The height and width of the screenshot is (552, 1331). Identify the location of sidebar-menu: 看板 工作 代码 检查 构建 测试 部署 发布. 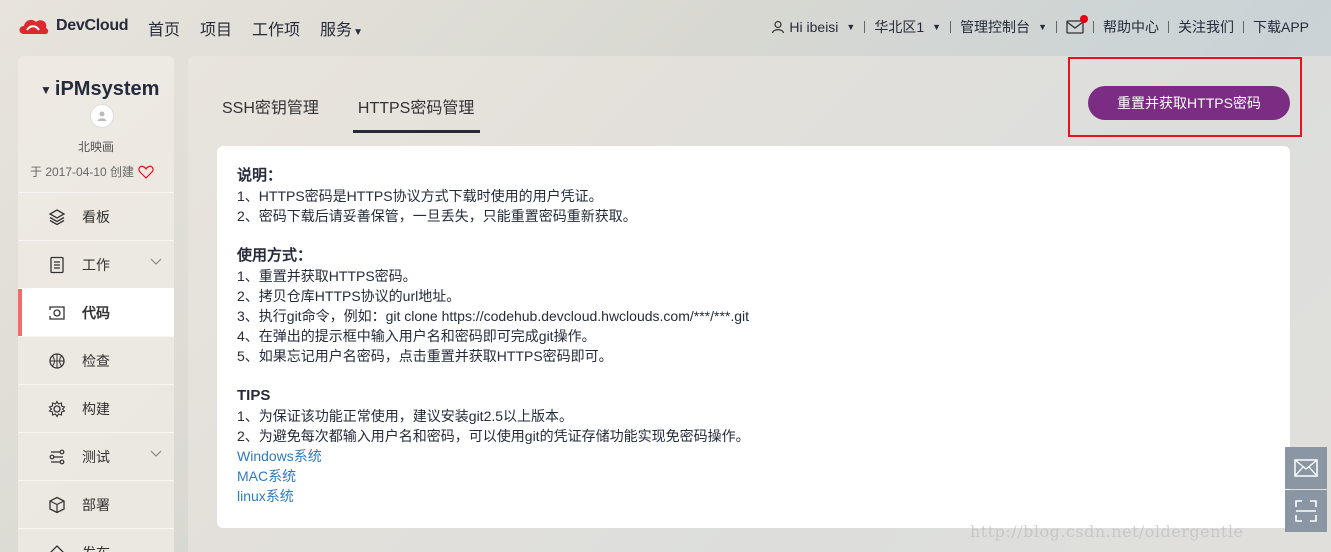
(96, 372).